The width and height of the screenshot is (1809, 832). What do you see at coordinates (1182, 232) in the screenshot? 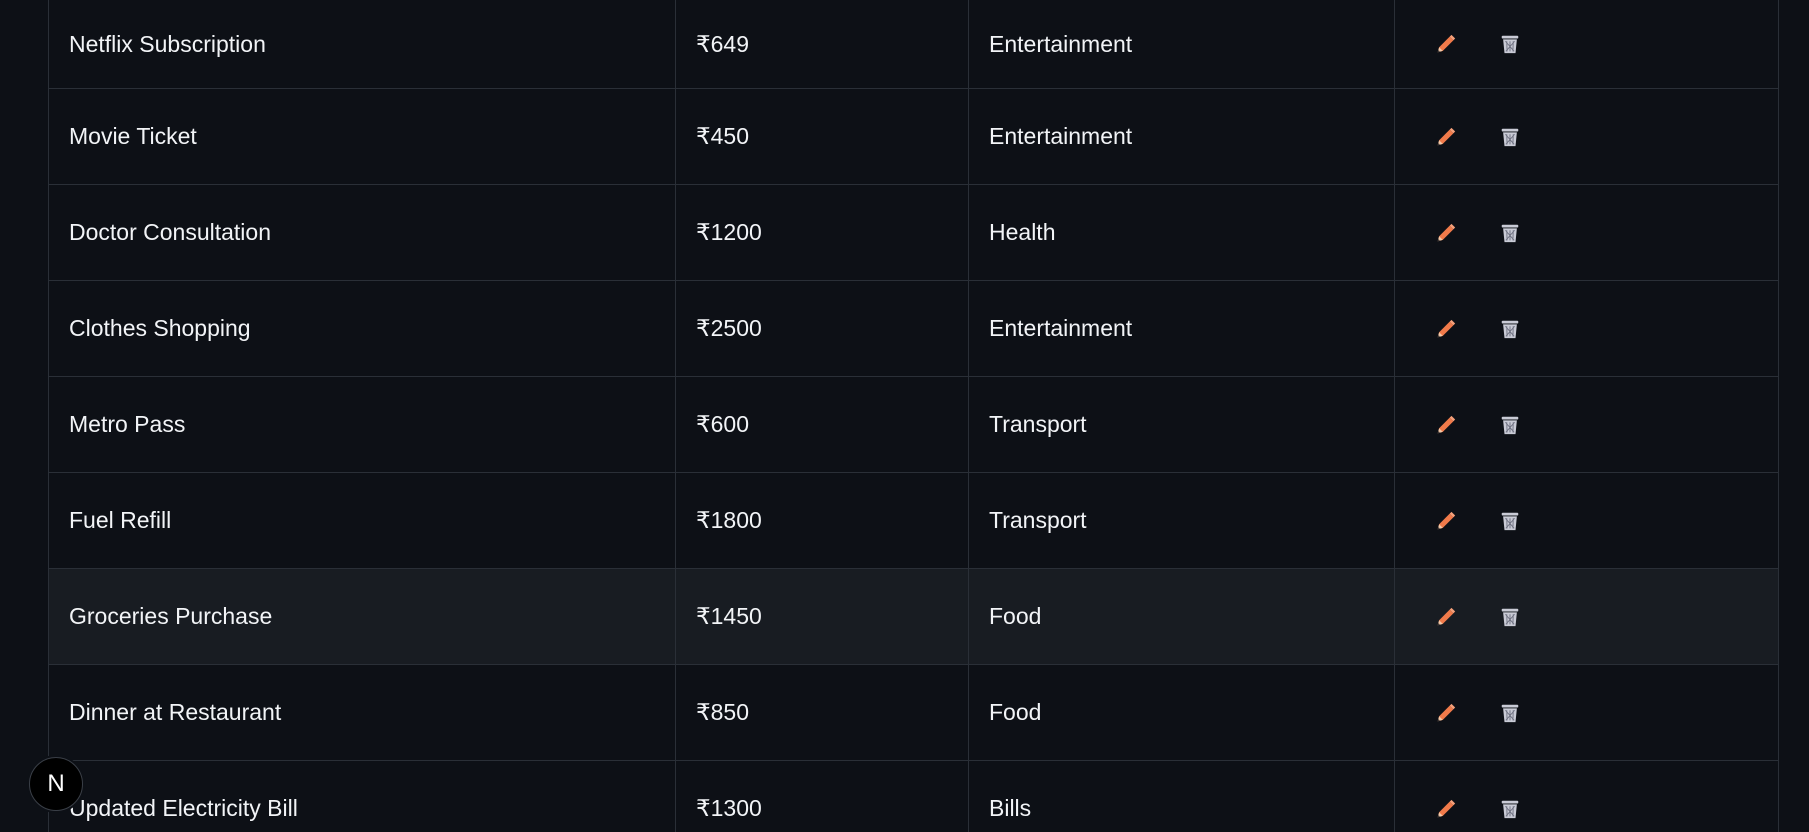
I see `expense-category: Health` at bounding box center [1182, 232].